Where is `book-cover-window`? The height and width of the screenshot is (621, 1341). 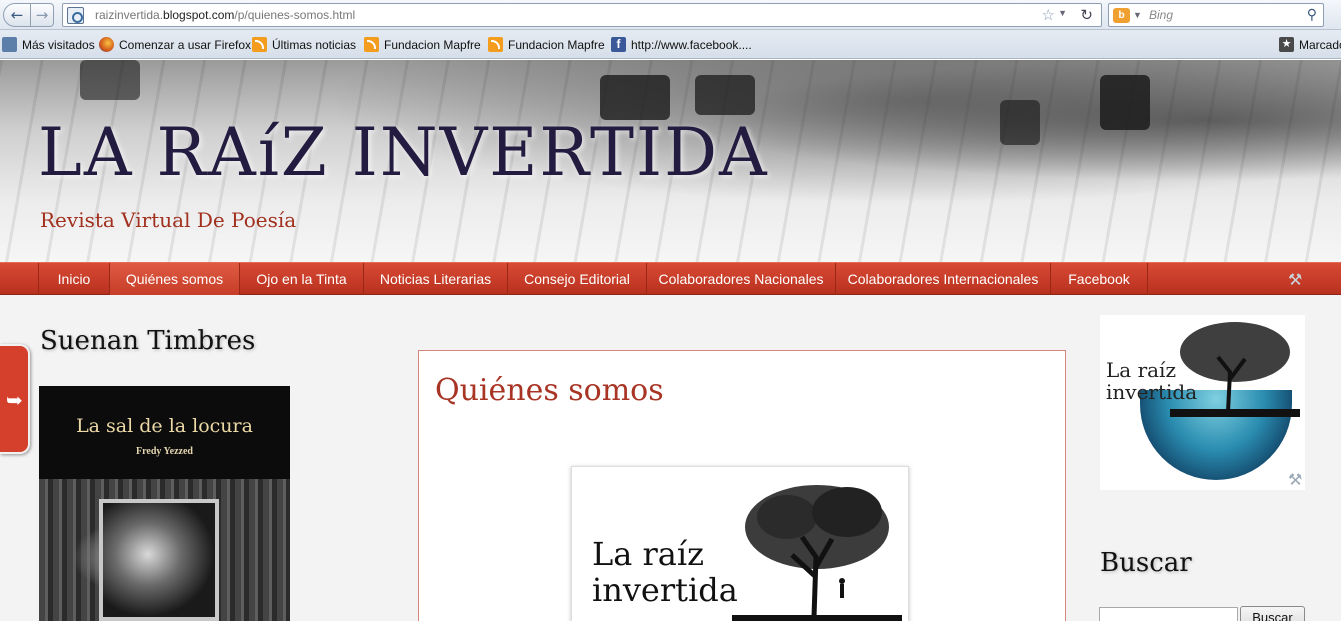 book-cover-window is located at coordinates (159, 560).